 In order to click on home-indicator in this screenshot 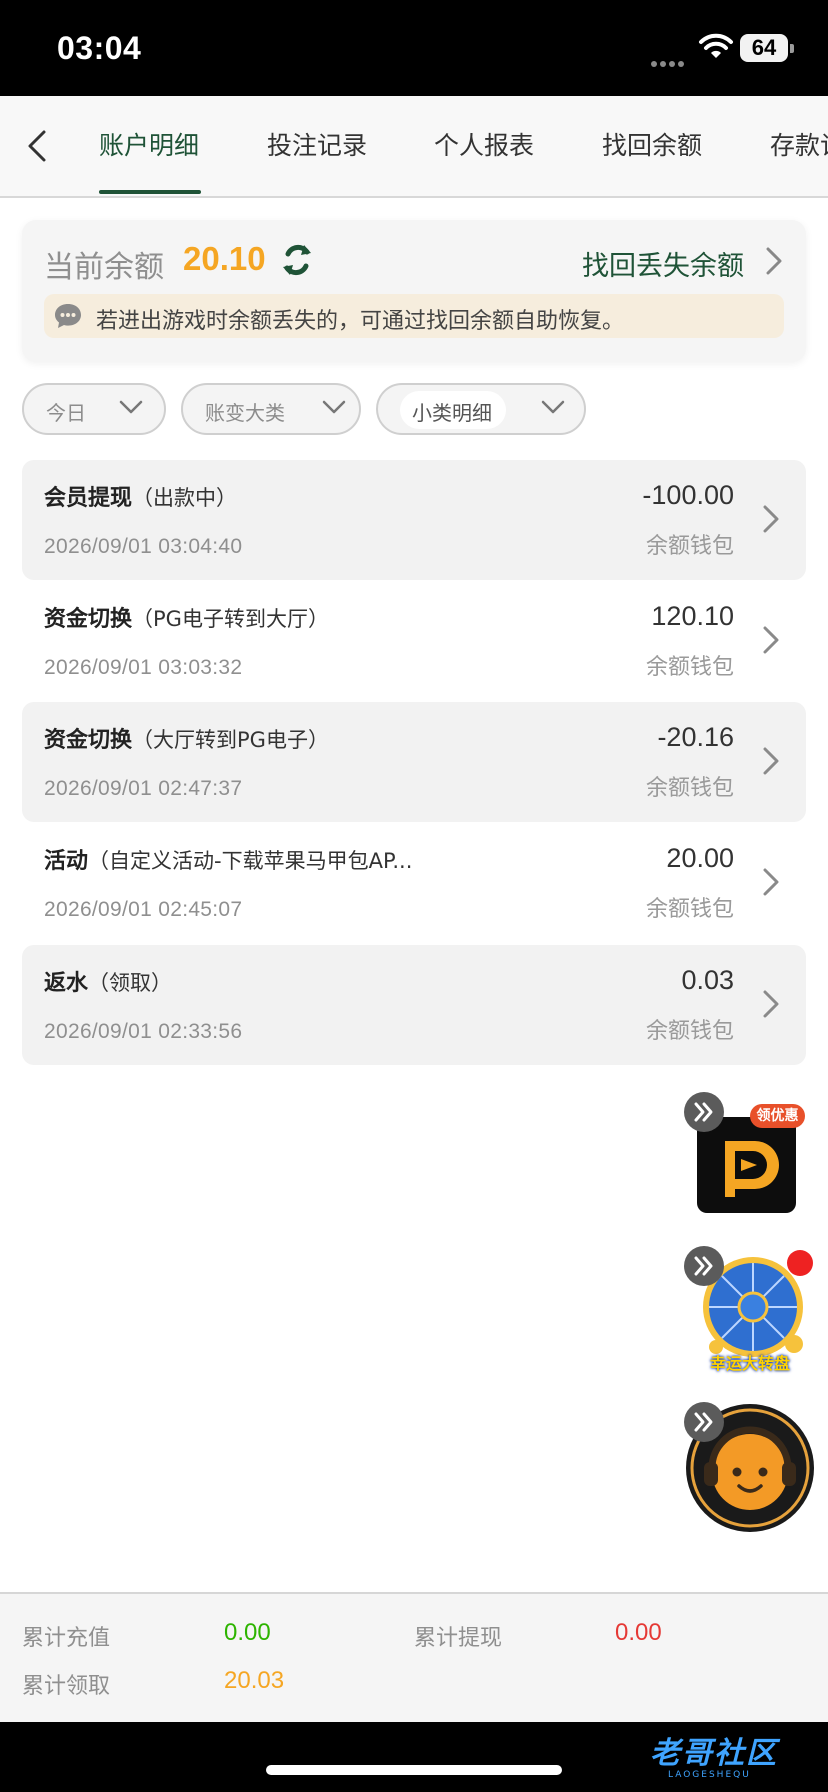, I will do `click(414, 1770)`.